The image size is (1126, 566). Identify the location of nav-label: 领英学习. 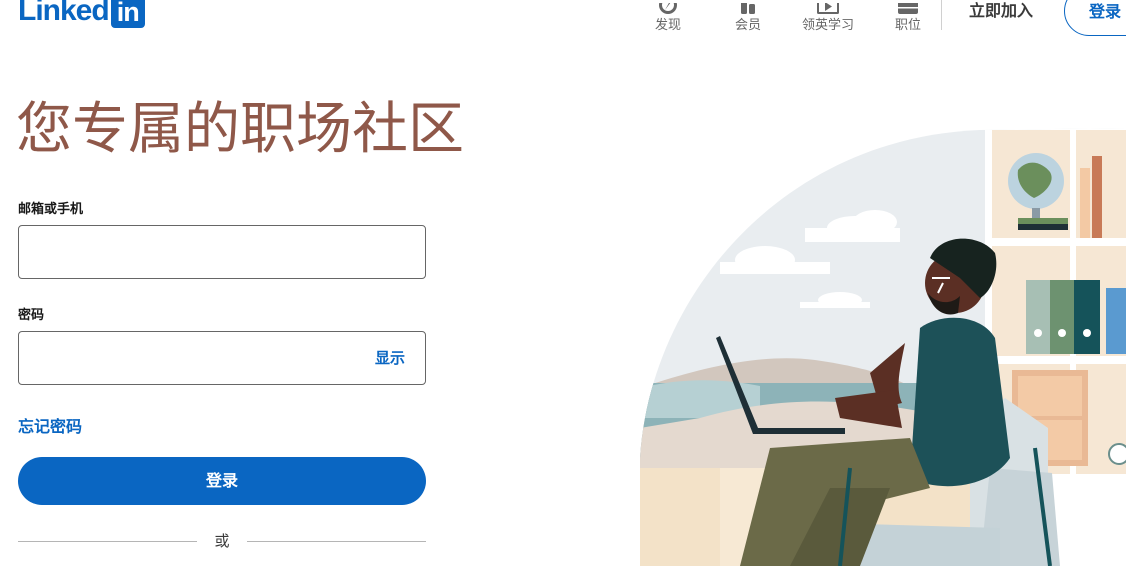
(827, 25).